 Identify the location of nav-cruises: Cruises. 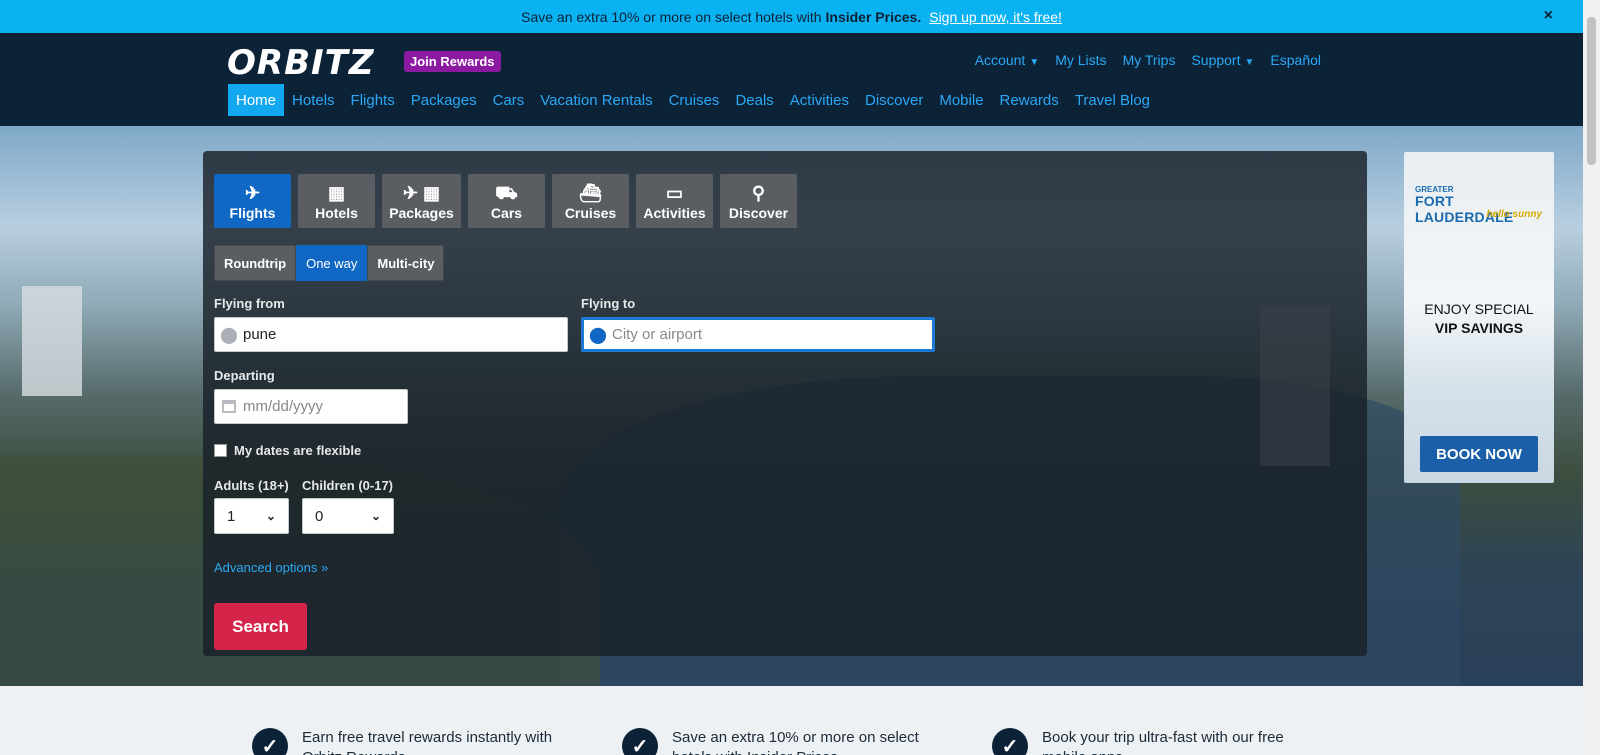
(694, 100).